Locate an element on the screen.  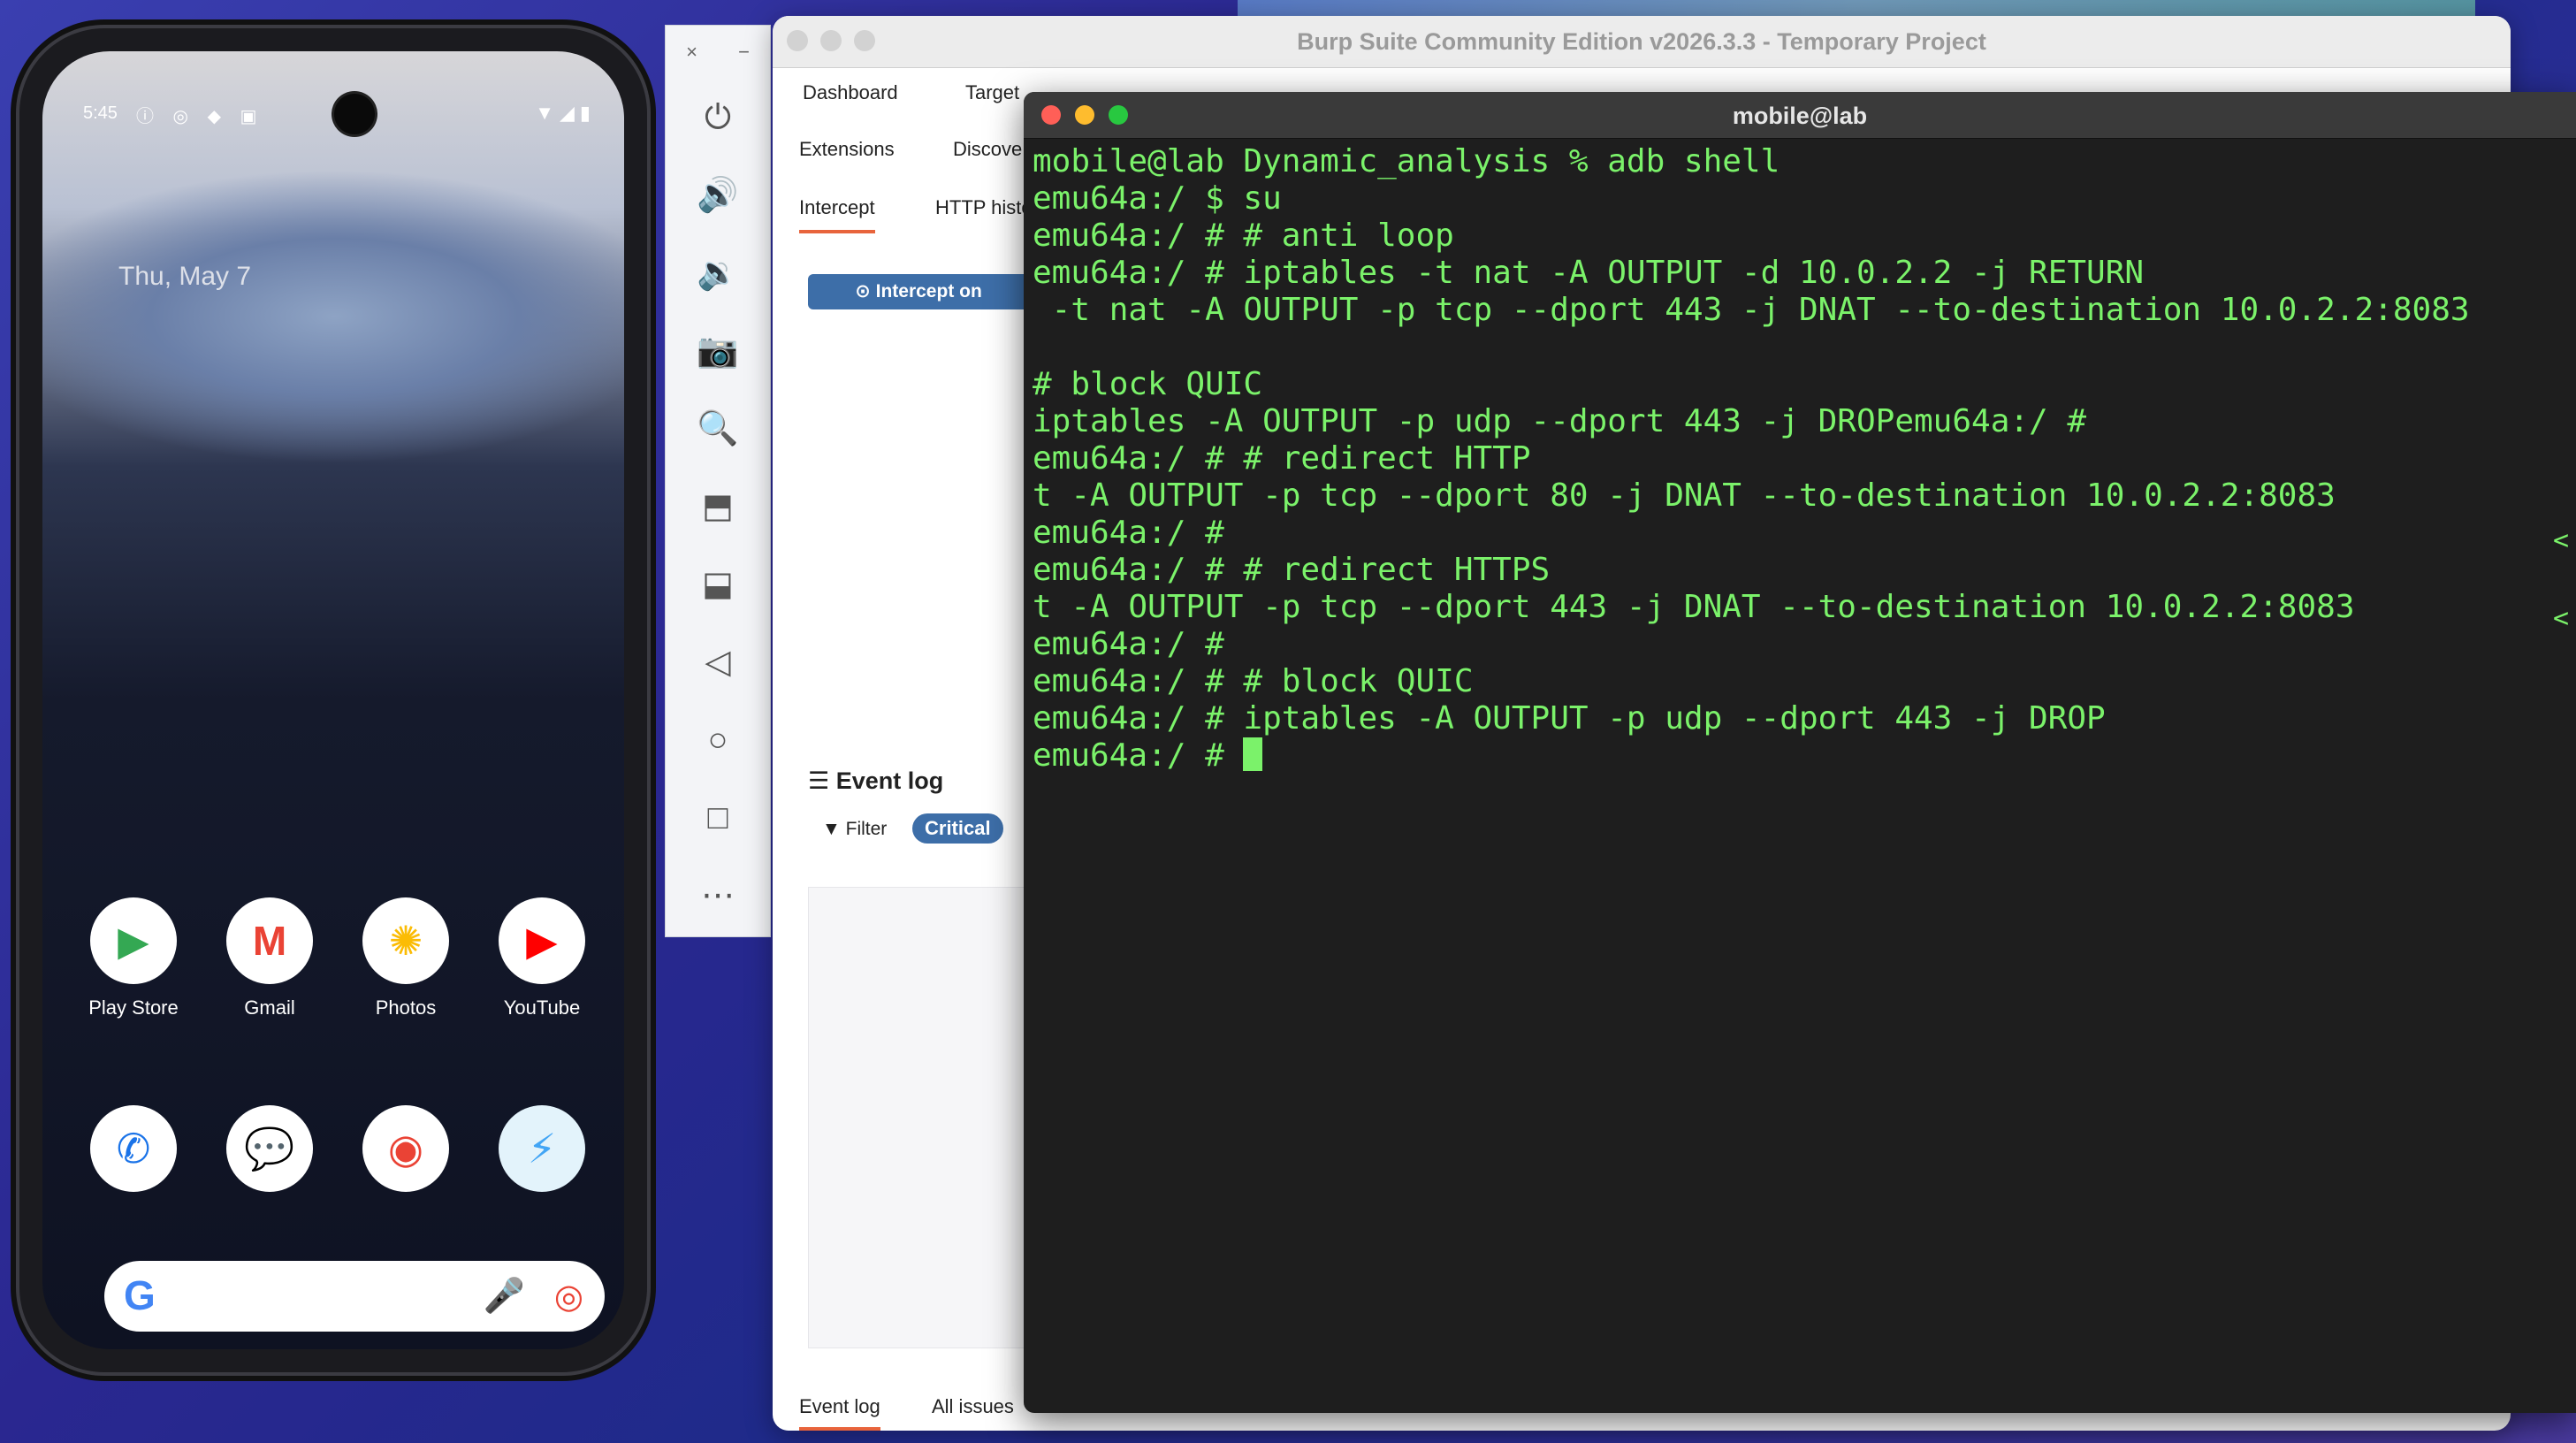
terminal-line: emu64a:/ # # redirect HTTP is located at coordinates (1282, 458).